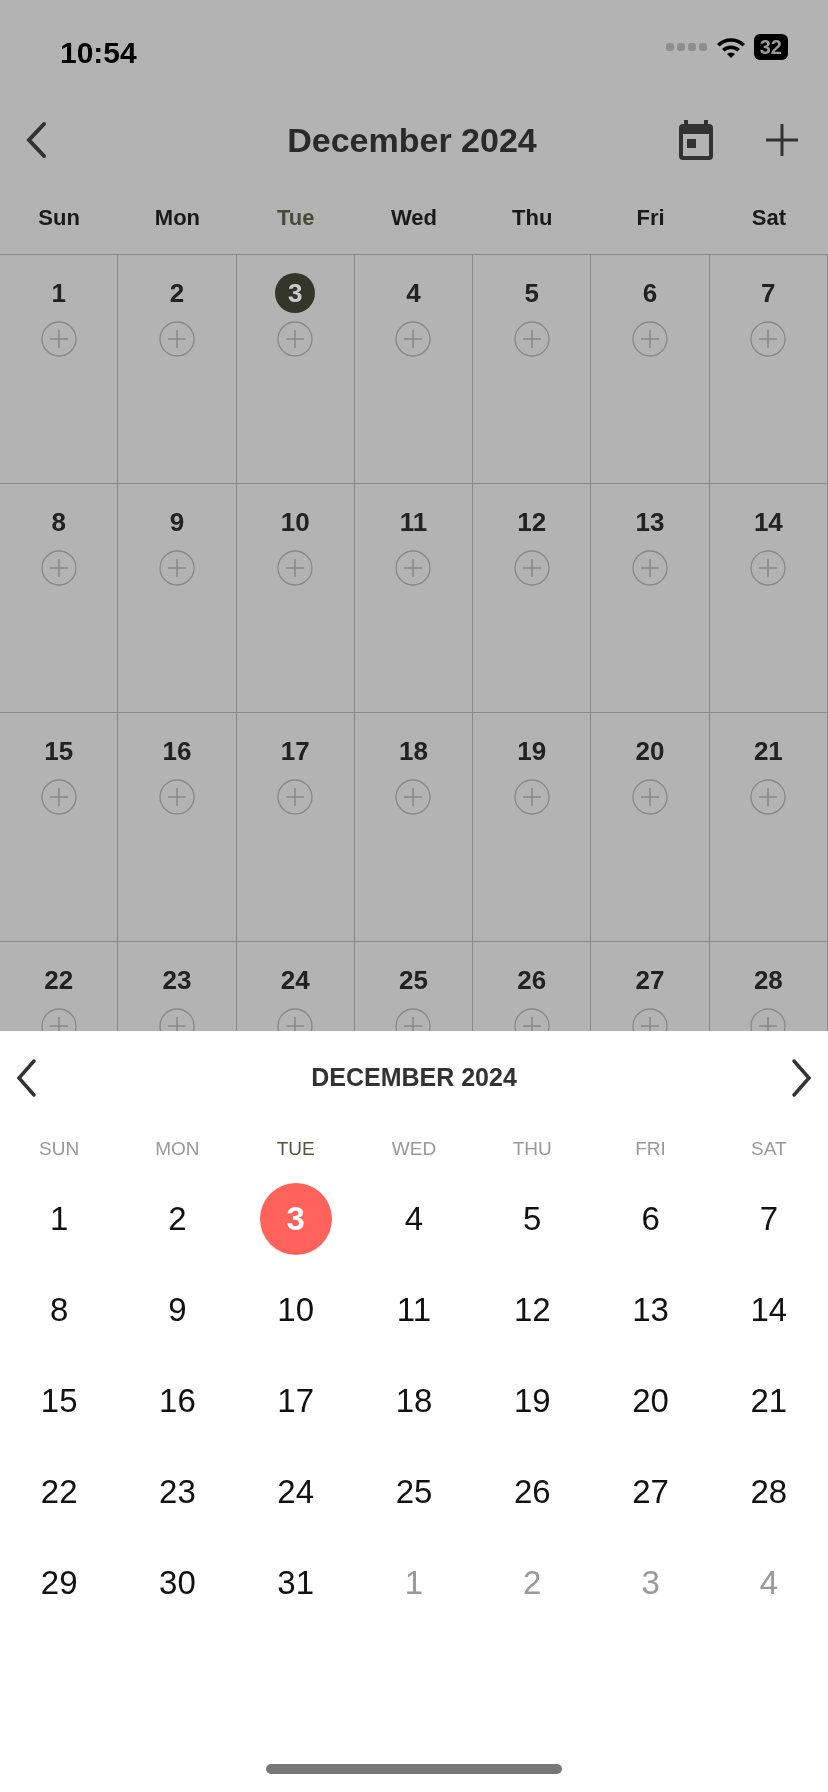  What do you see at coordinates (650, 293) in the screenshot?
I see `day-number: 6` at bounding box center [650, 293].